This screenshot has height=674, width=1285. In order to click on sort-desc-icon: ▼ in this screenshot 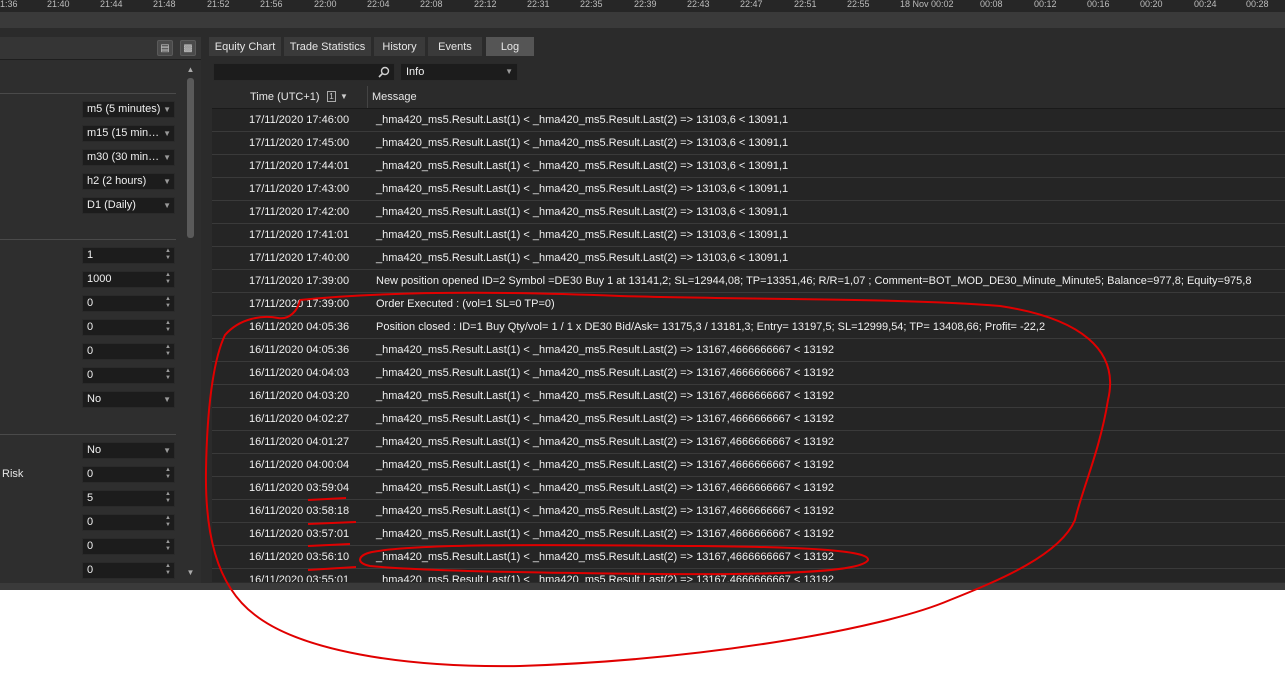, I will do `click(344, 96)`.